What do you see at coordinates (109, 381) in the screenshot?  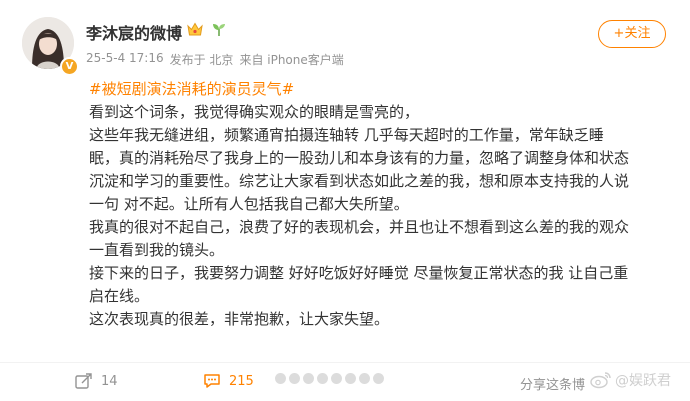 I see `share-count: 14` at bounding box center [109, 381].